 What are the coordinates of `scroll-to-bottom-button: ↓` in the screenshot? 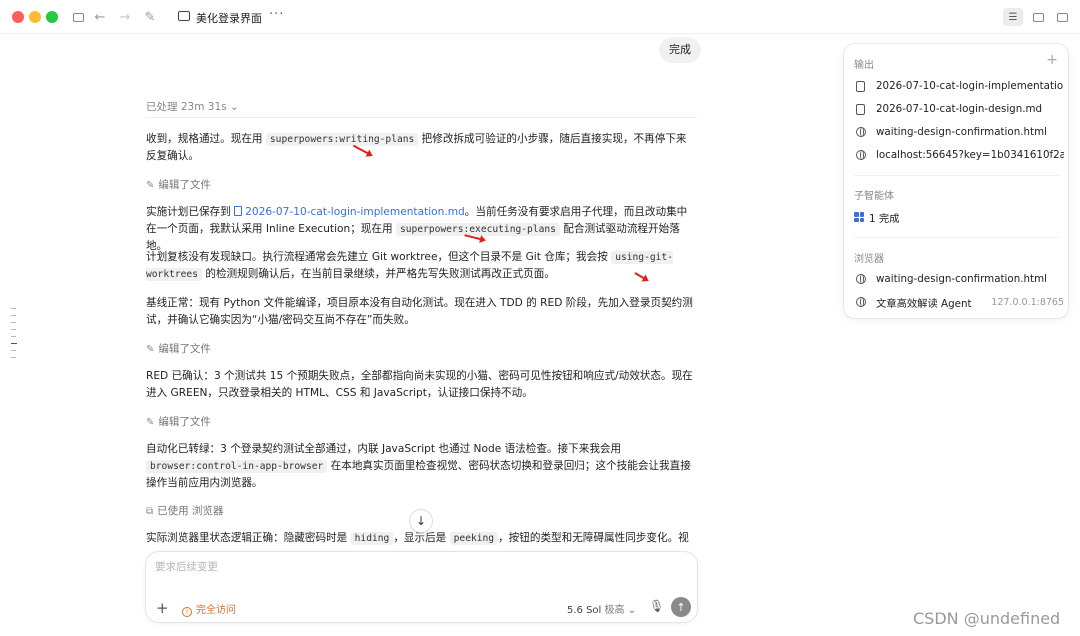 It's located at (421, 521).